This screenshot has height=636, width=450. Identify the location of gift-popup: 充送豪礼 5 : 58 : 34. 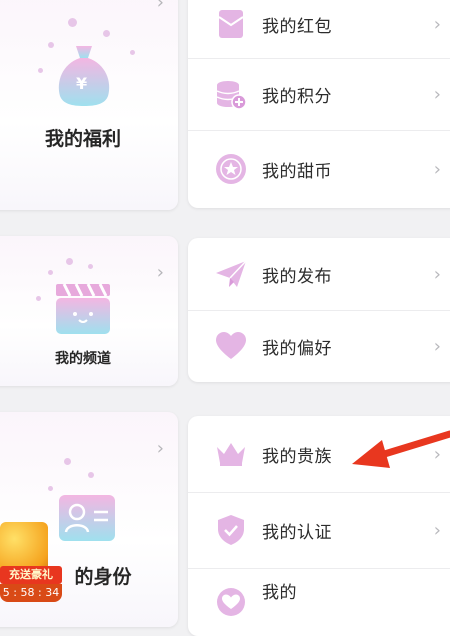
(32, 564).